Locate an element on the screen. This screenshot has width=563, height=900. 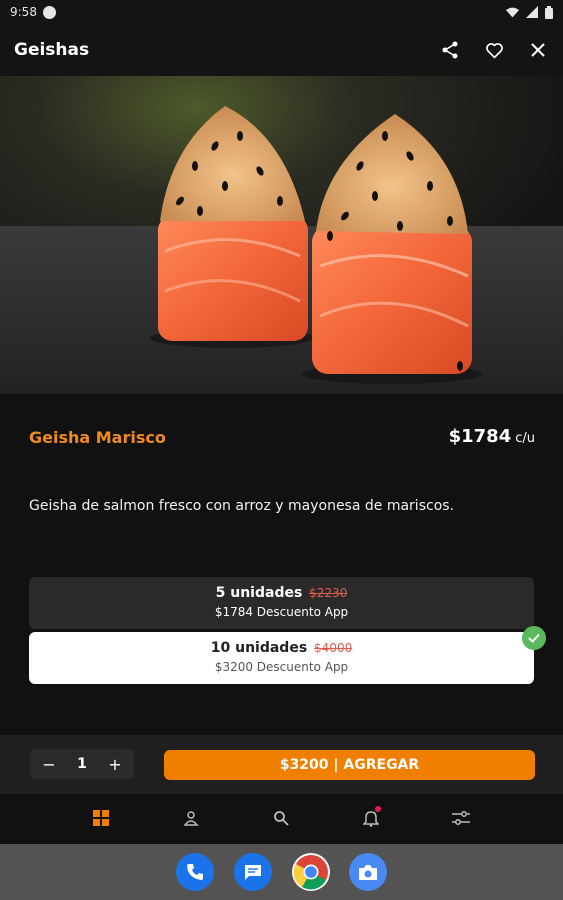
notification-app-icon is located at coordinates (49, 12).